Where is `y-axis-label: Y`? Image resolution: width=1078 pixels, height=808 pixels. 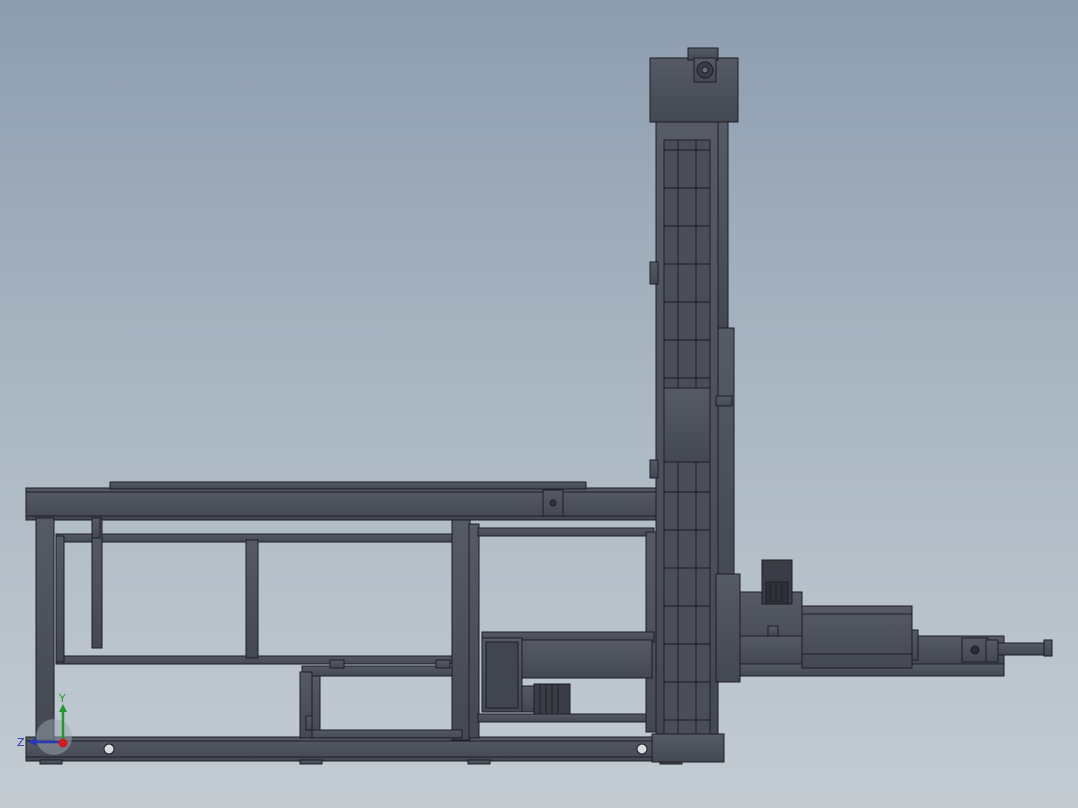 y-axis-label: Y is located at coordinates (62, 698).